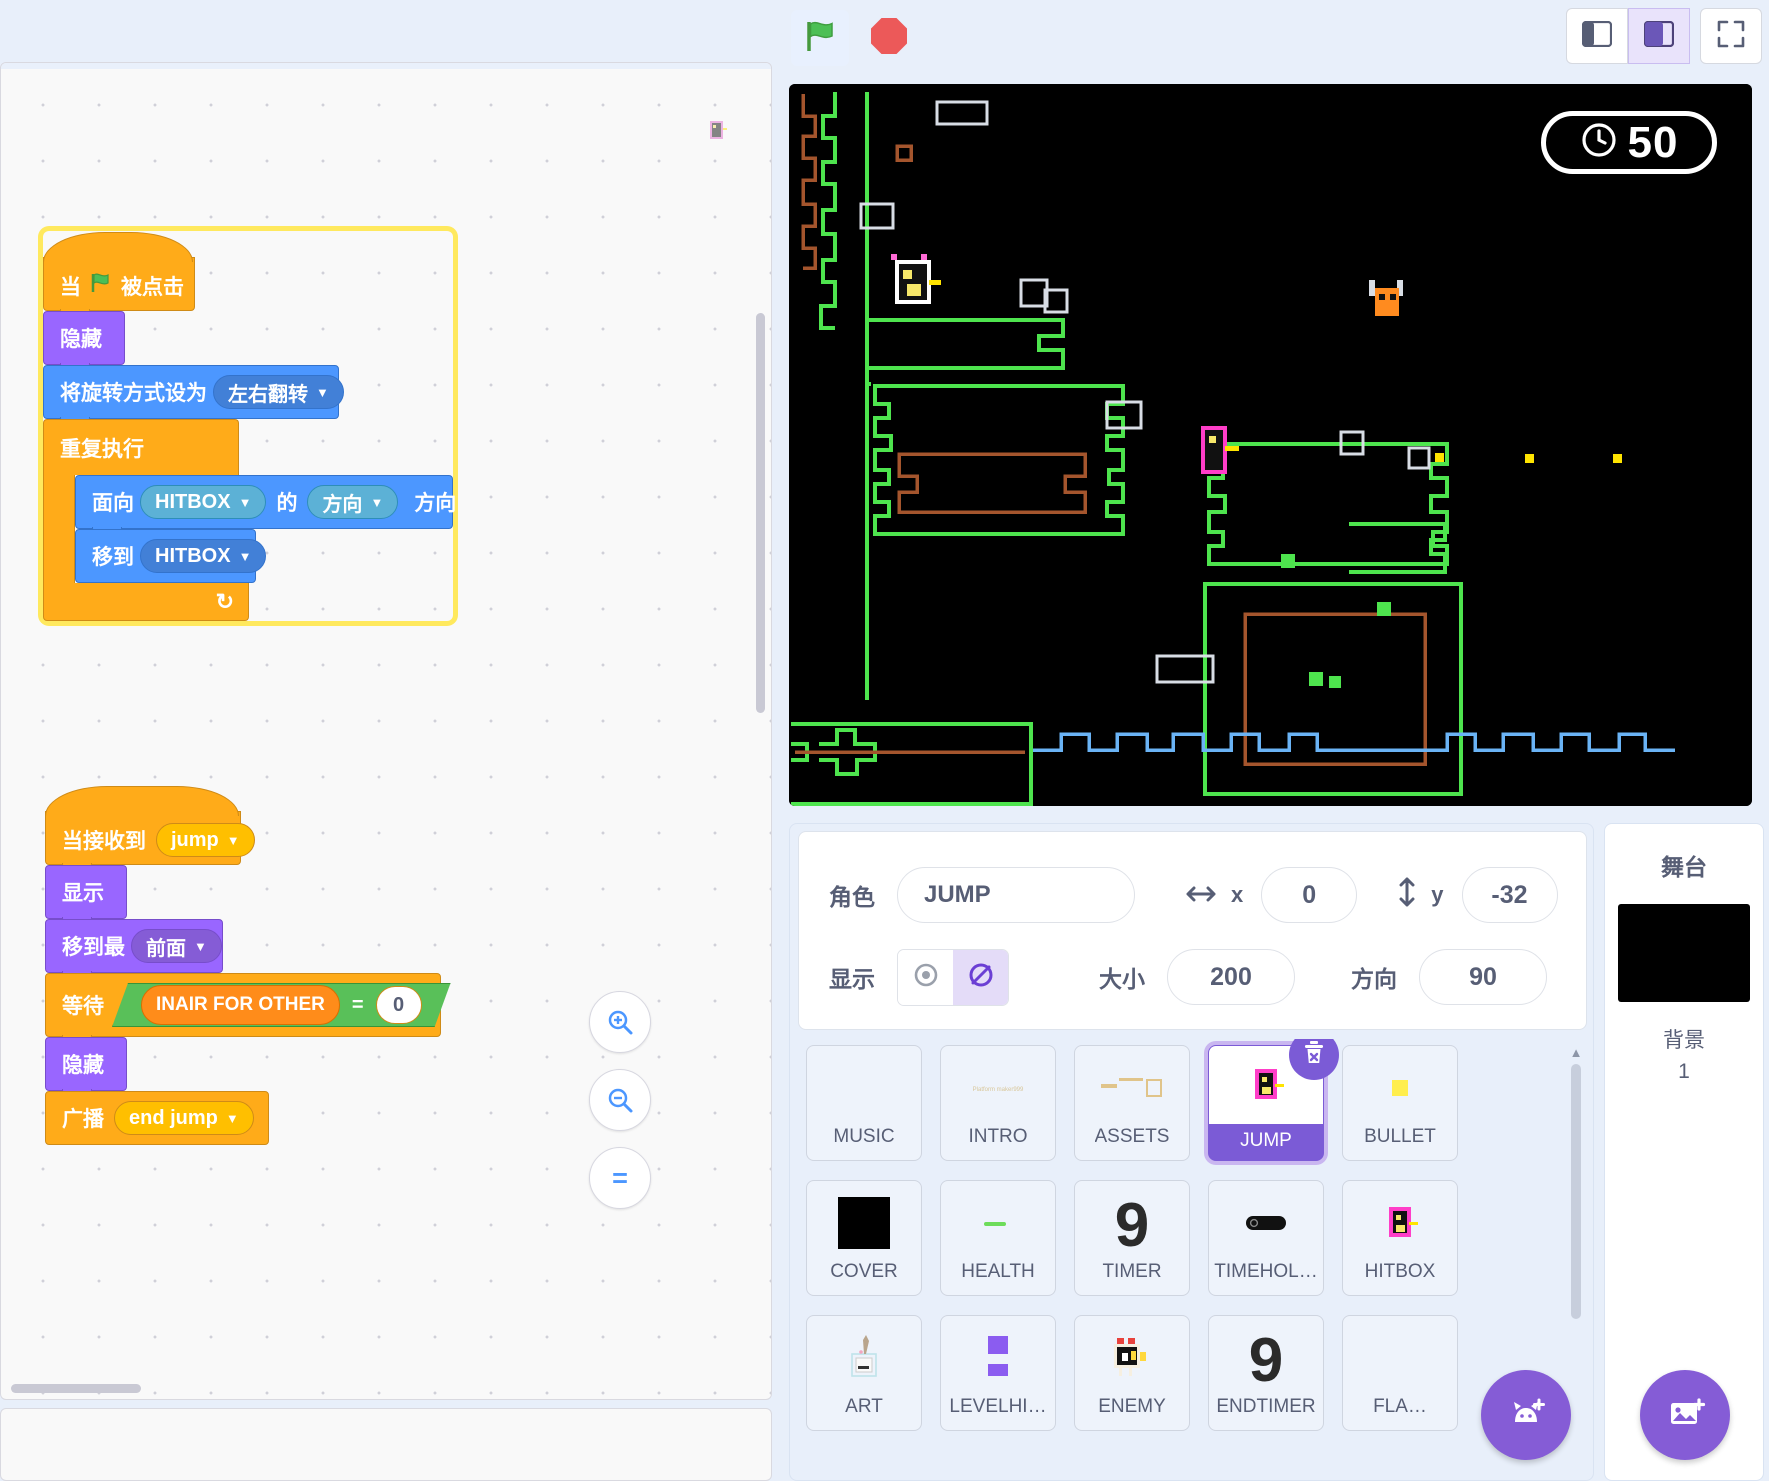  What do you see at coordinates (353, 502) in the screenshot?
I see `point-property-dropdown: 方向 ▼` at bounding box center [353, 502].